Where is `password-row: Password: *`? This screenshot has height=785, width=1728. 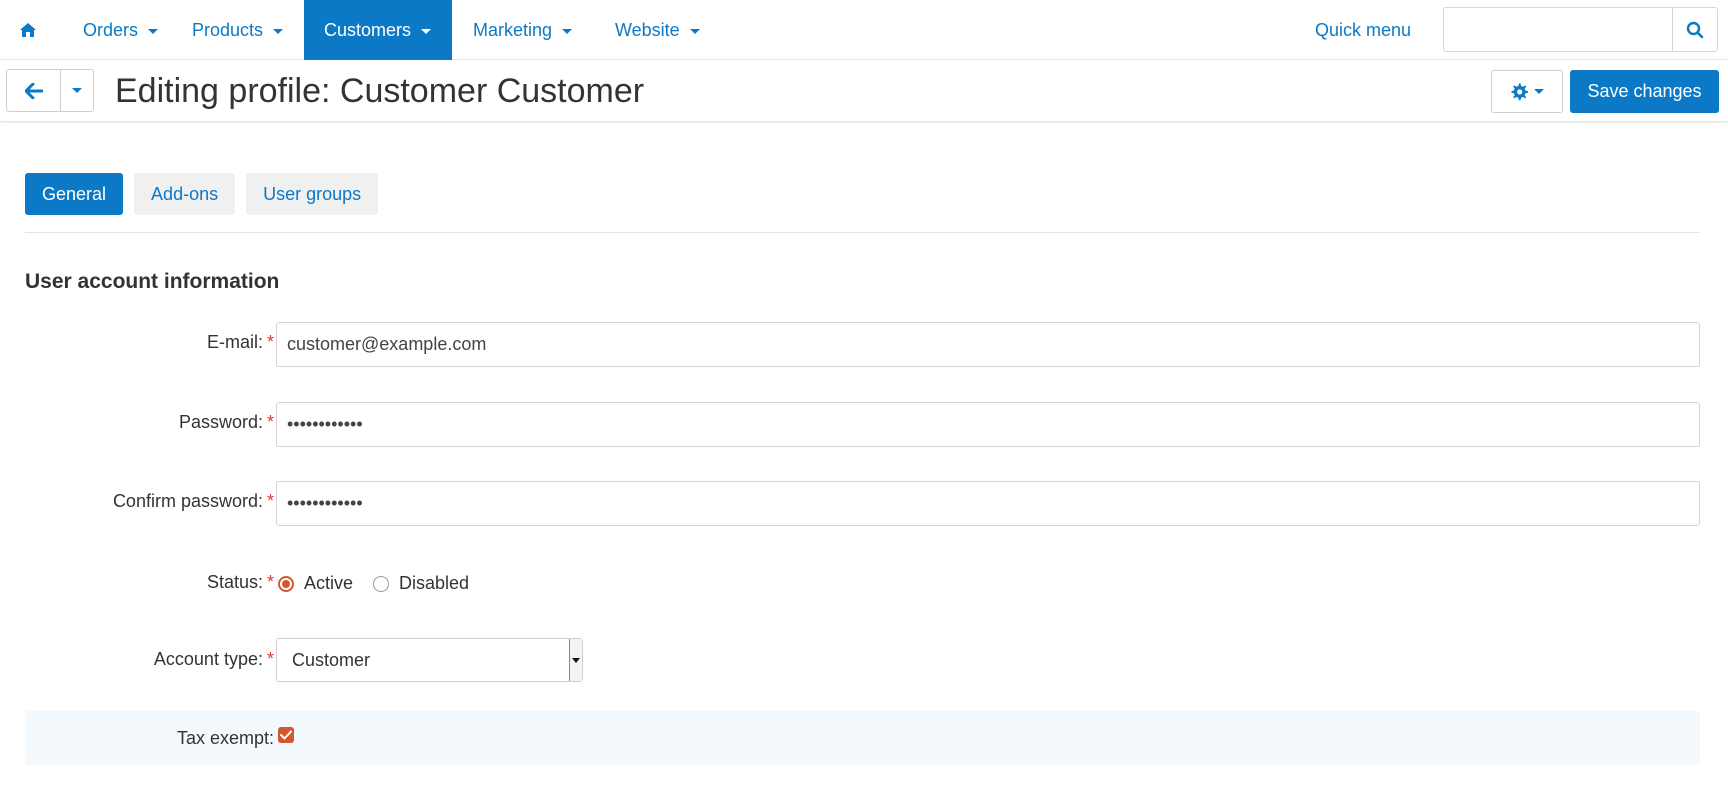
password-row: Password: * is located at coordinates (862, 424).